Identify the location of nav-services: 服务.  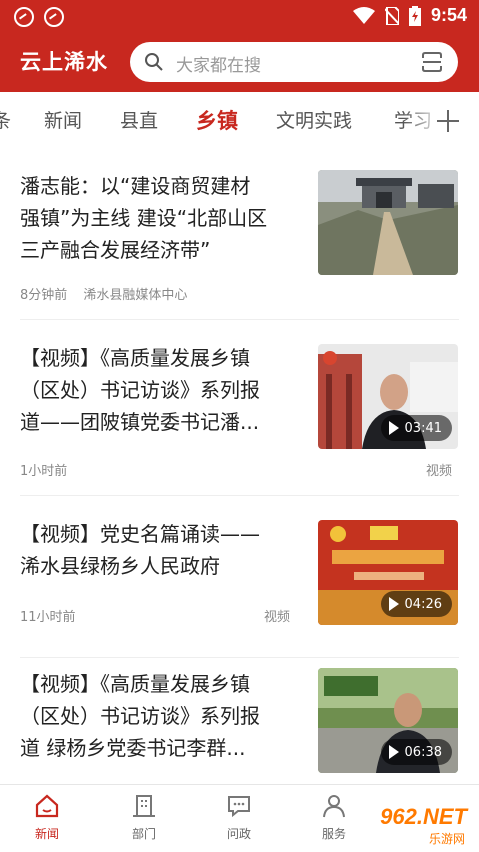
(334, 817).